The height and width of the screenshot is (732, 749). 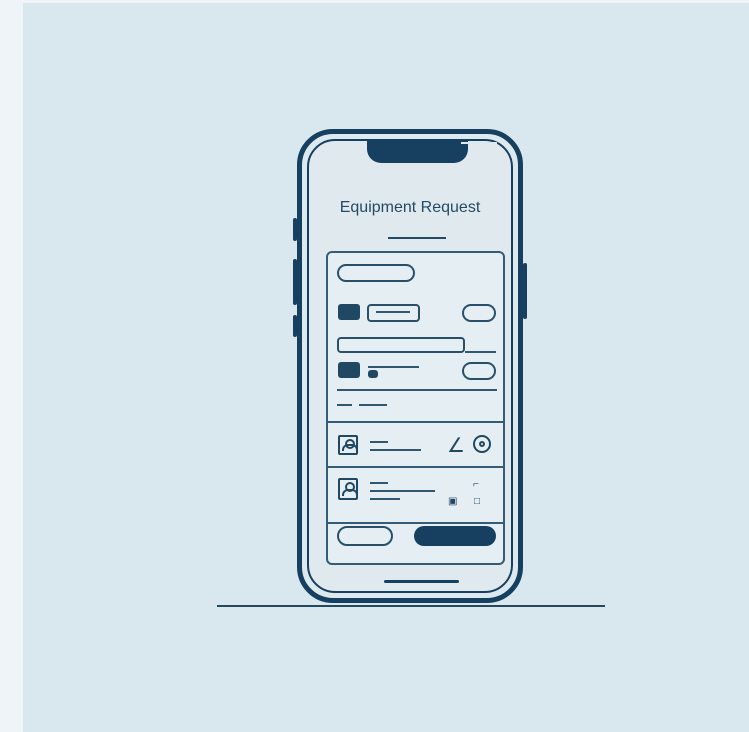 I want to click on toggle-pill, so click(x=479, y=313).